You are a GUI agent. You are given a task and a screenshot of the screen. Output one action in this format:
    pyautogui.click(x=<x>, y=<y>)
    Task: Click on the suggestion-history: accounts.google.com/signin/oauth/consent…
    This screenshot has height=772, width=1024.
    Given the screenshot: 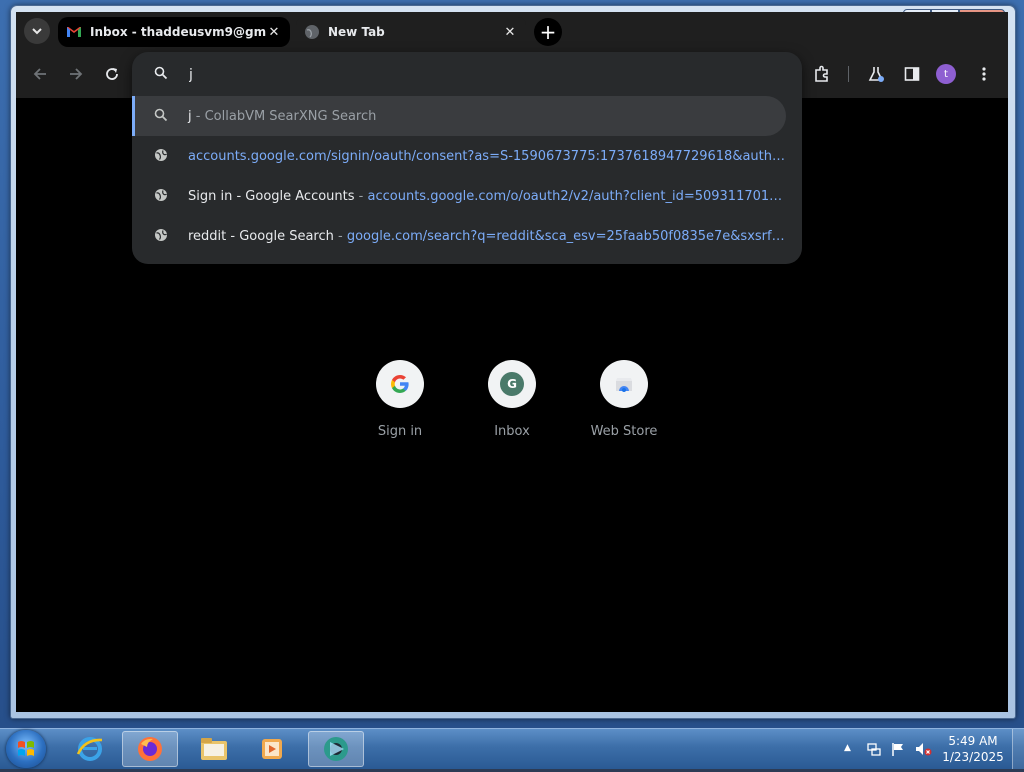 What is the action you would take?
    pyautogui.click(x=459, y=156)
    